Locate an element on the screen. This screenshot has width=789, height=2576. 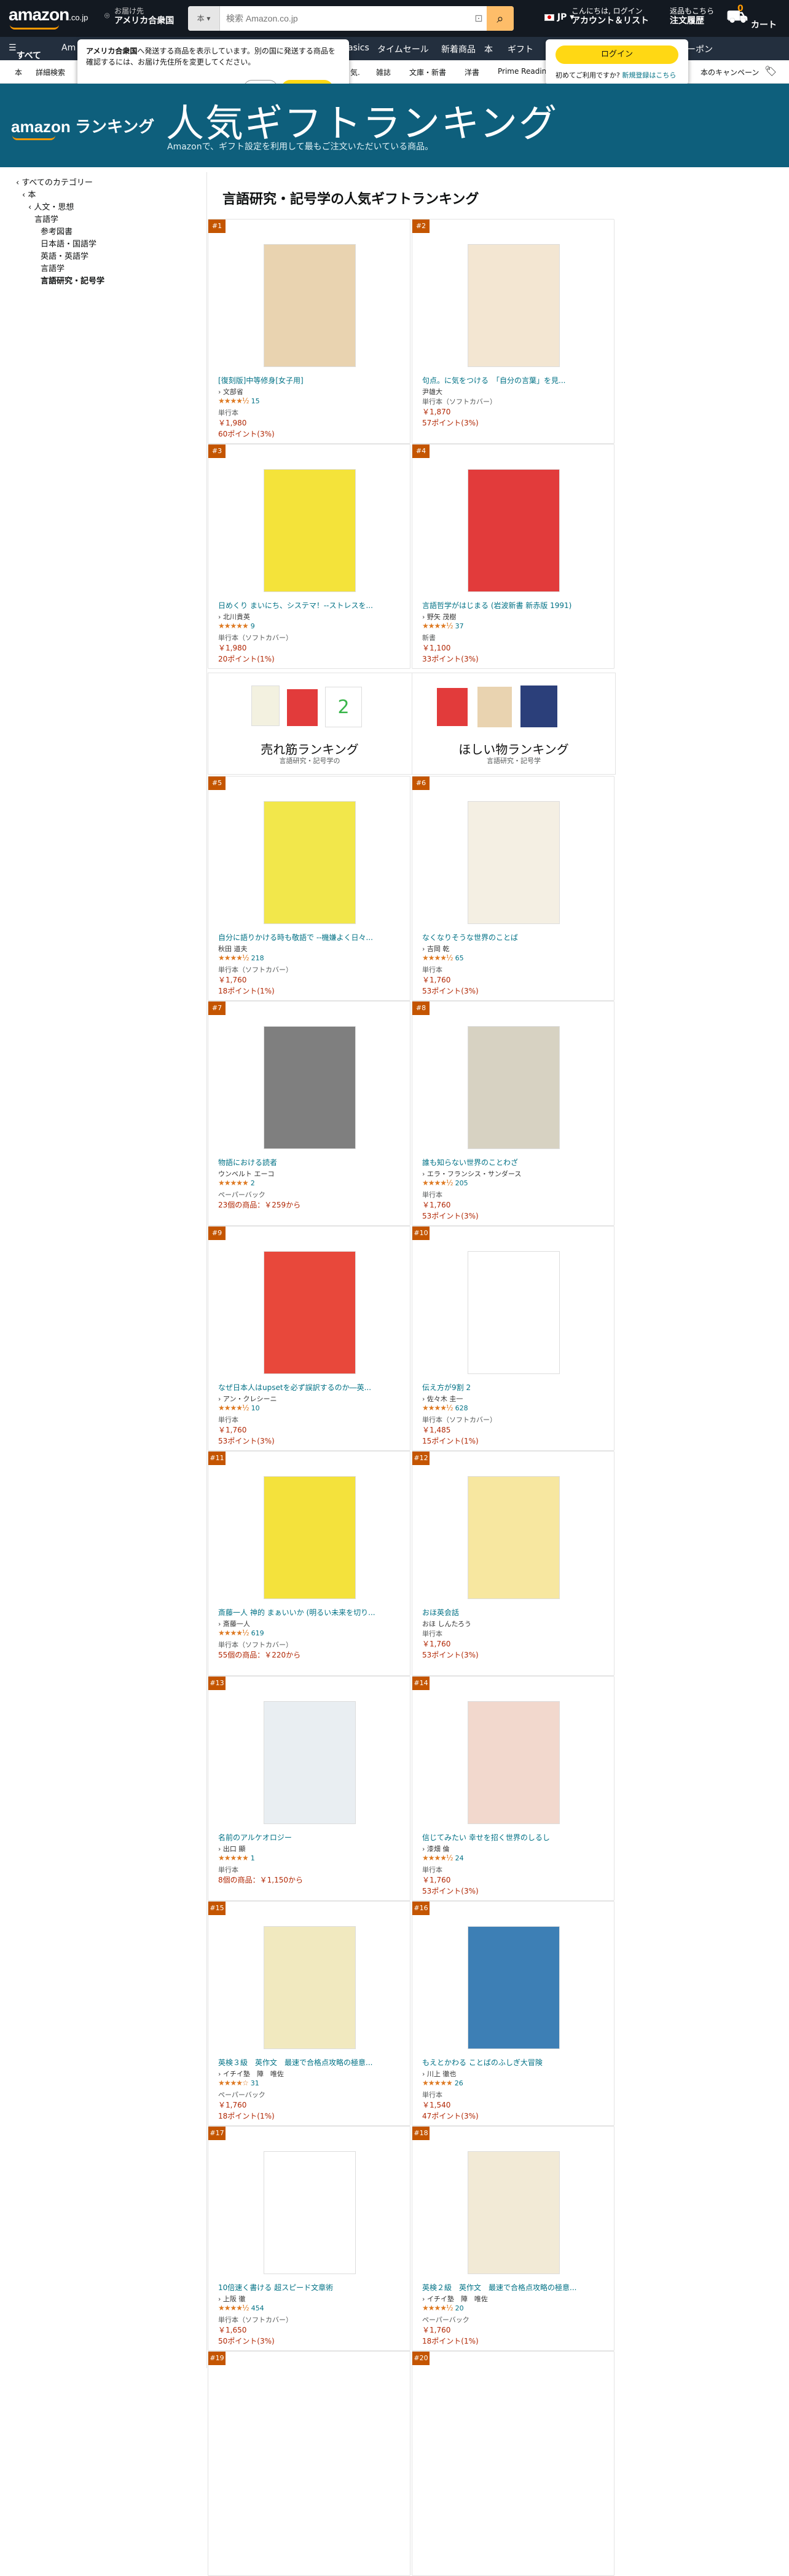
product-author: › エラ・フランシス・サンダース is located at coordinates (471, 1174).